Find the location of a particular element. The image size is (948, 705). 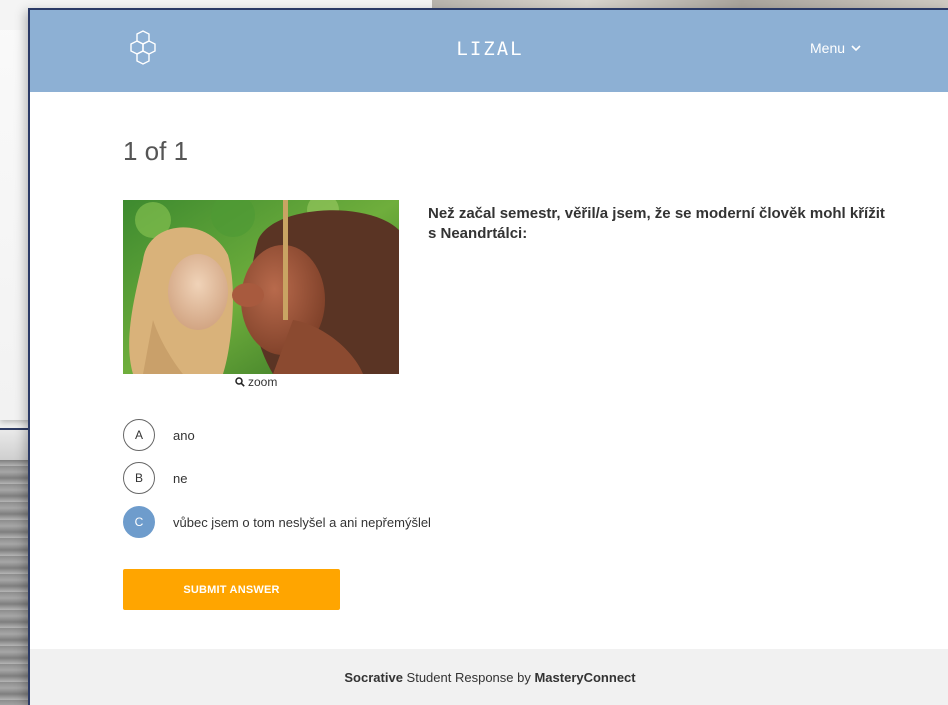

option-text: ano is located at coordinates (184, 435).